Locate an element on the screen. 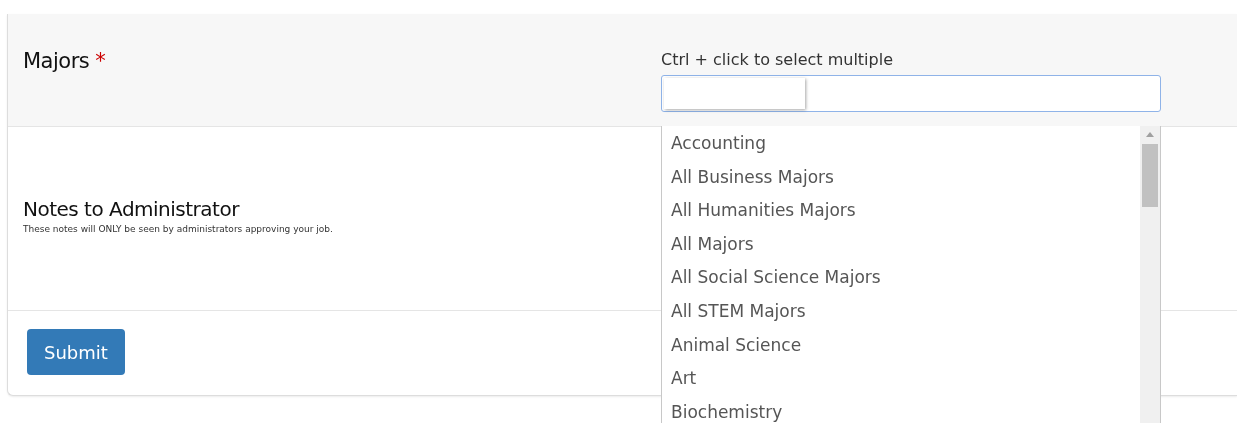 Image resolution: width=1237 pixels, height=423 pixels. search-input is located at coordinates (734, 93).